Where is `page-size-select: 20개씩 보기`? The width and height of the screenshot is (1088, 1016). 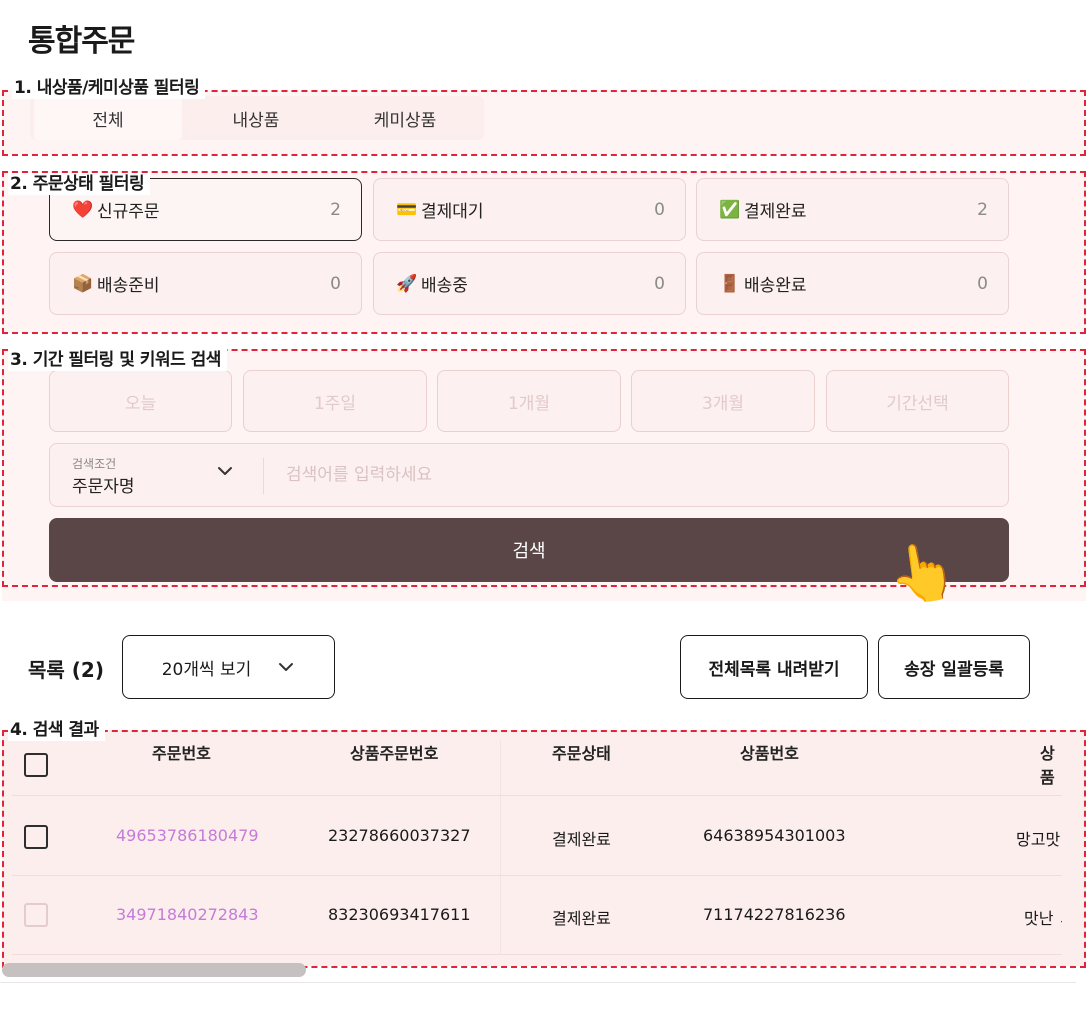
page-size-select: 20개씩 보기 is located at coordinates (228, 667).